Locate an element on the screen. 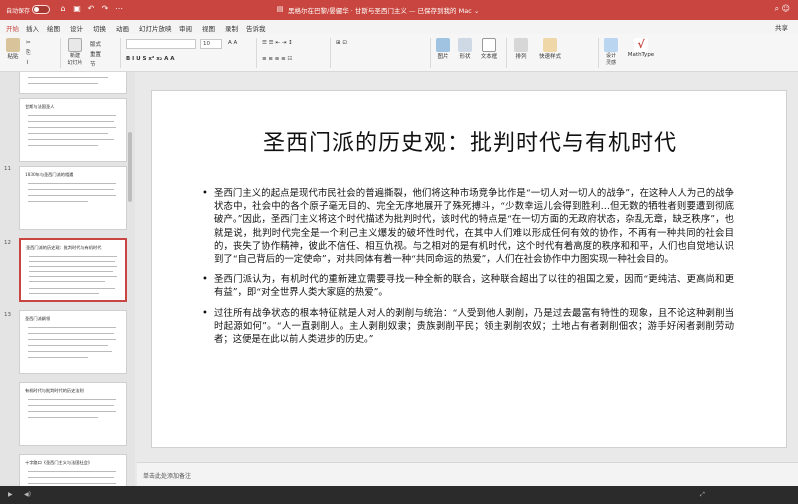 The height and width of the screenshot is (504, 798). tab-draw: 绘图 is located at coordinates (53, 28).